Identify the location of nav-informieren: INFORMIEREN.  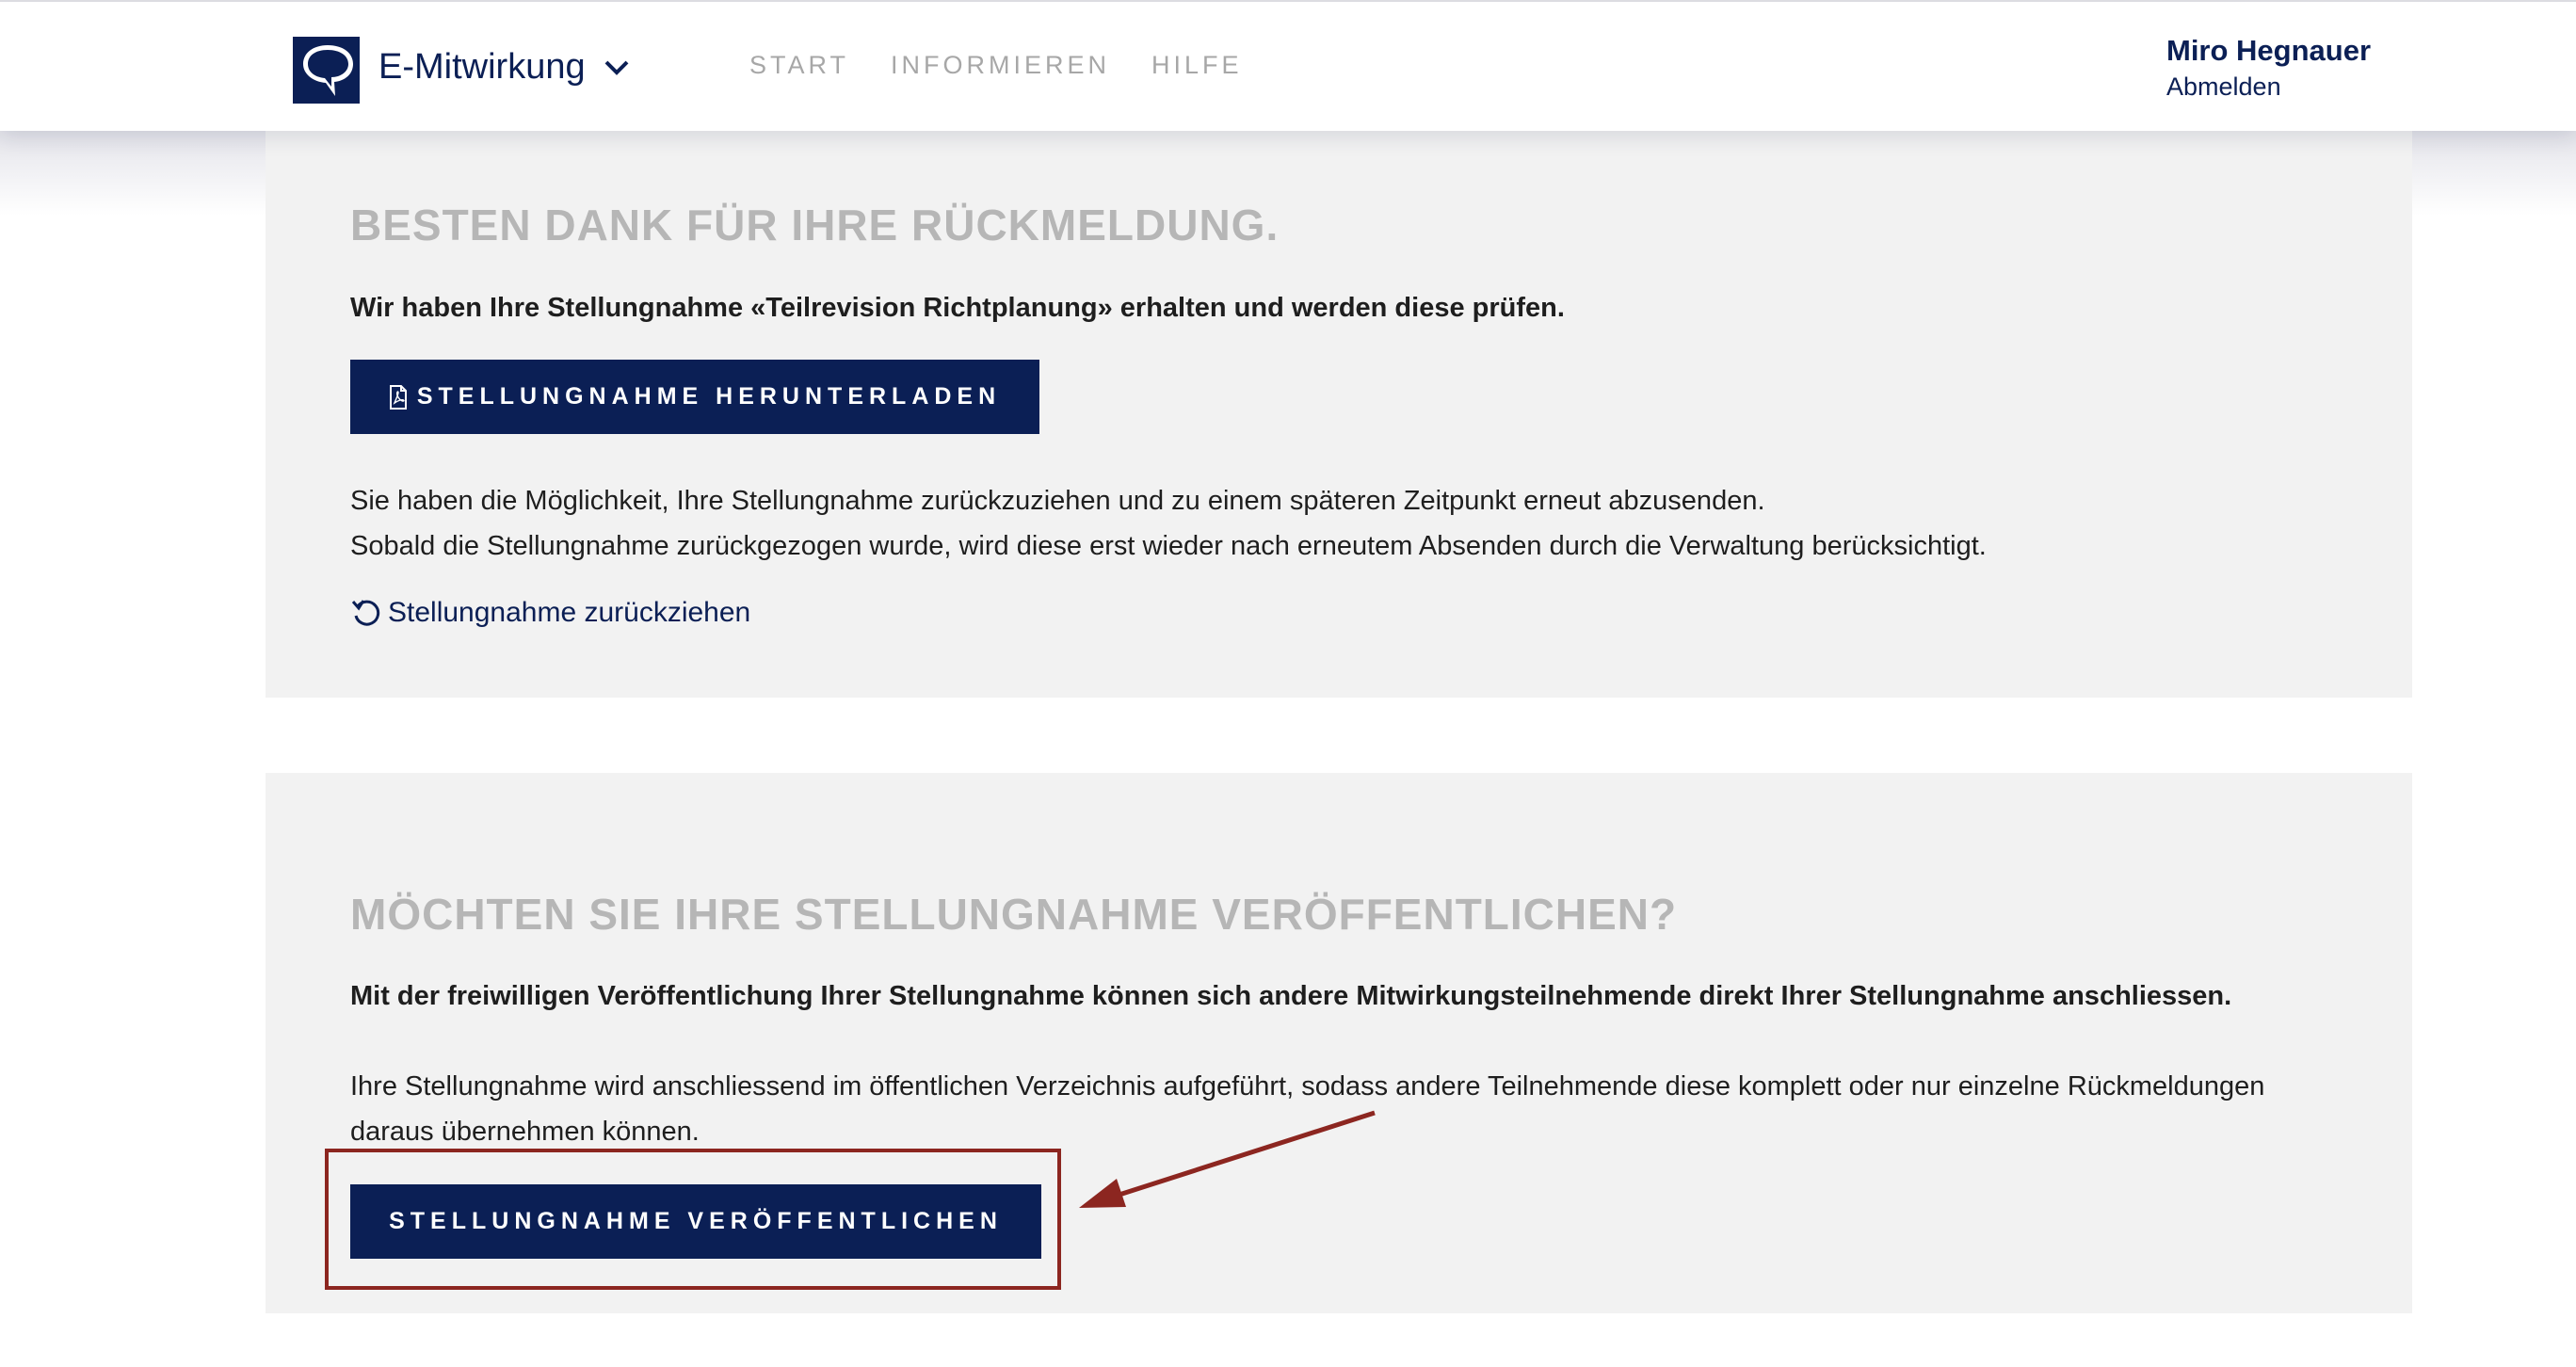
(1000, 65).